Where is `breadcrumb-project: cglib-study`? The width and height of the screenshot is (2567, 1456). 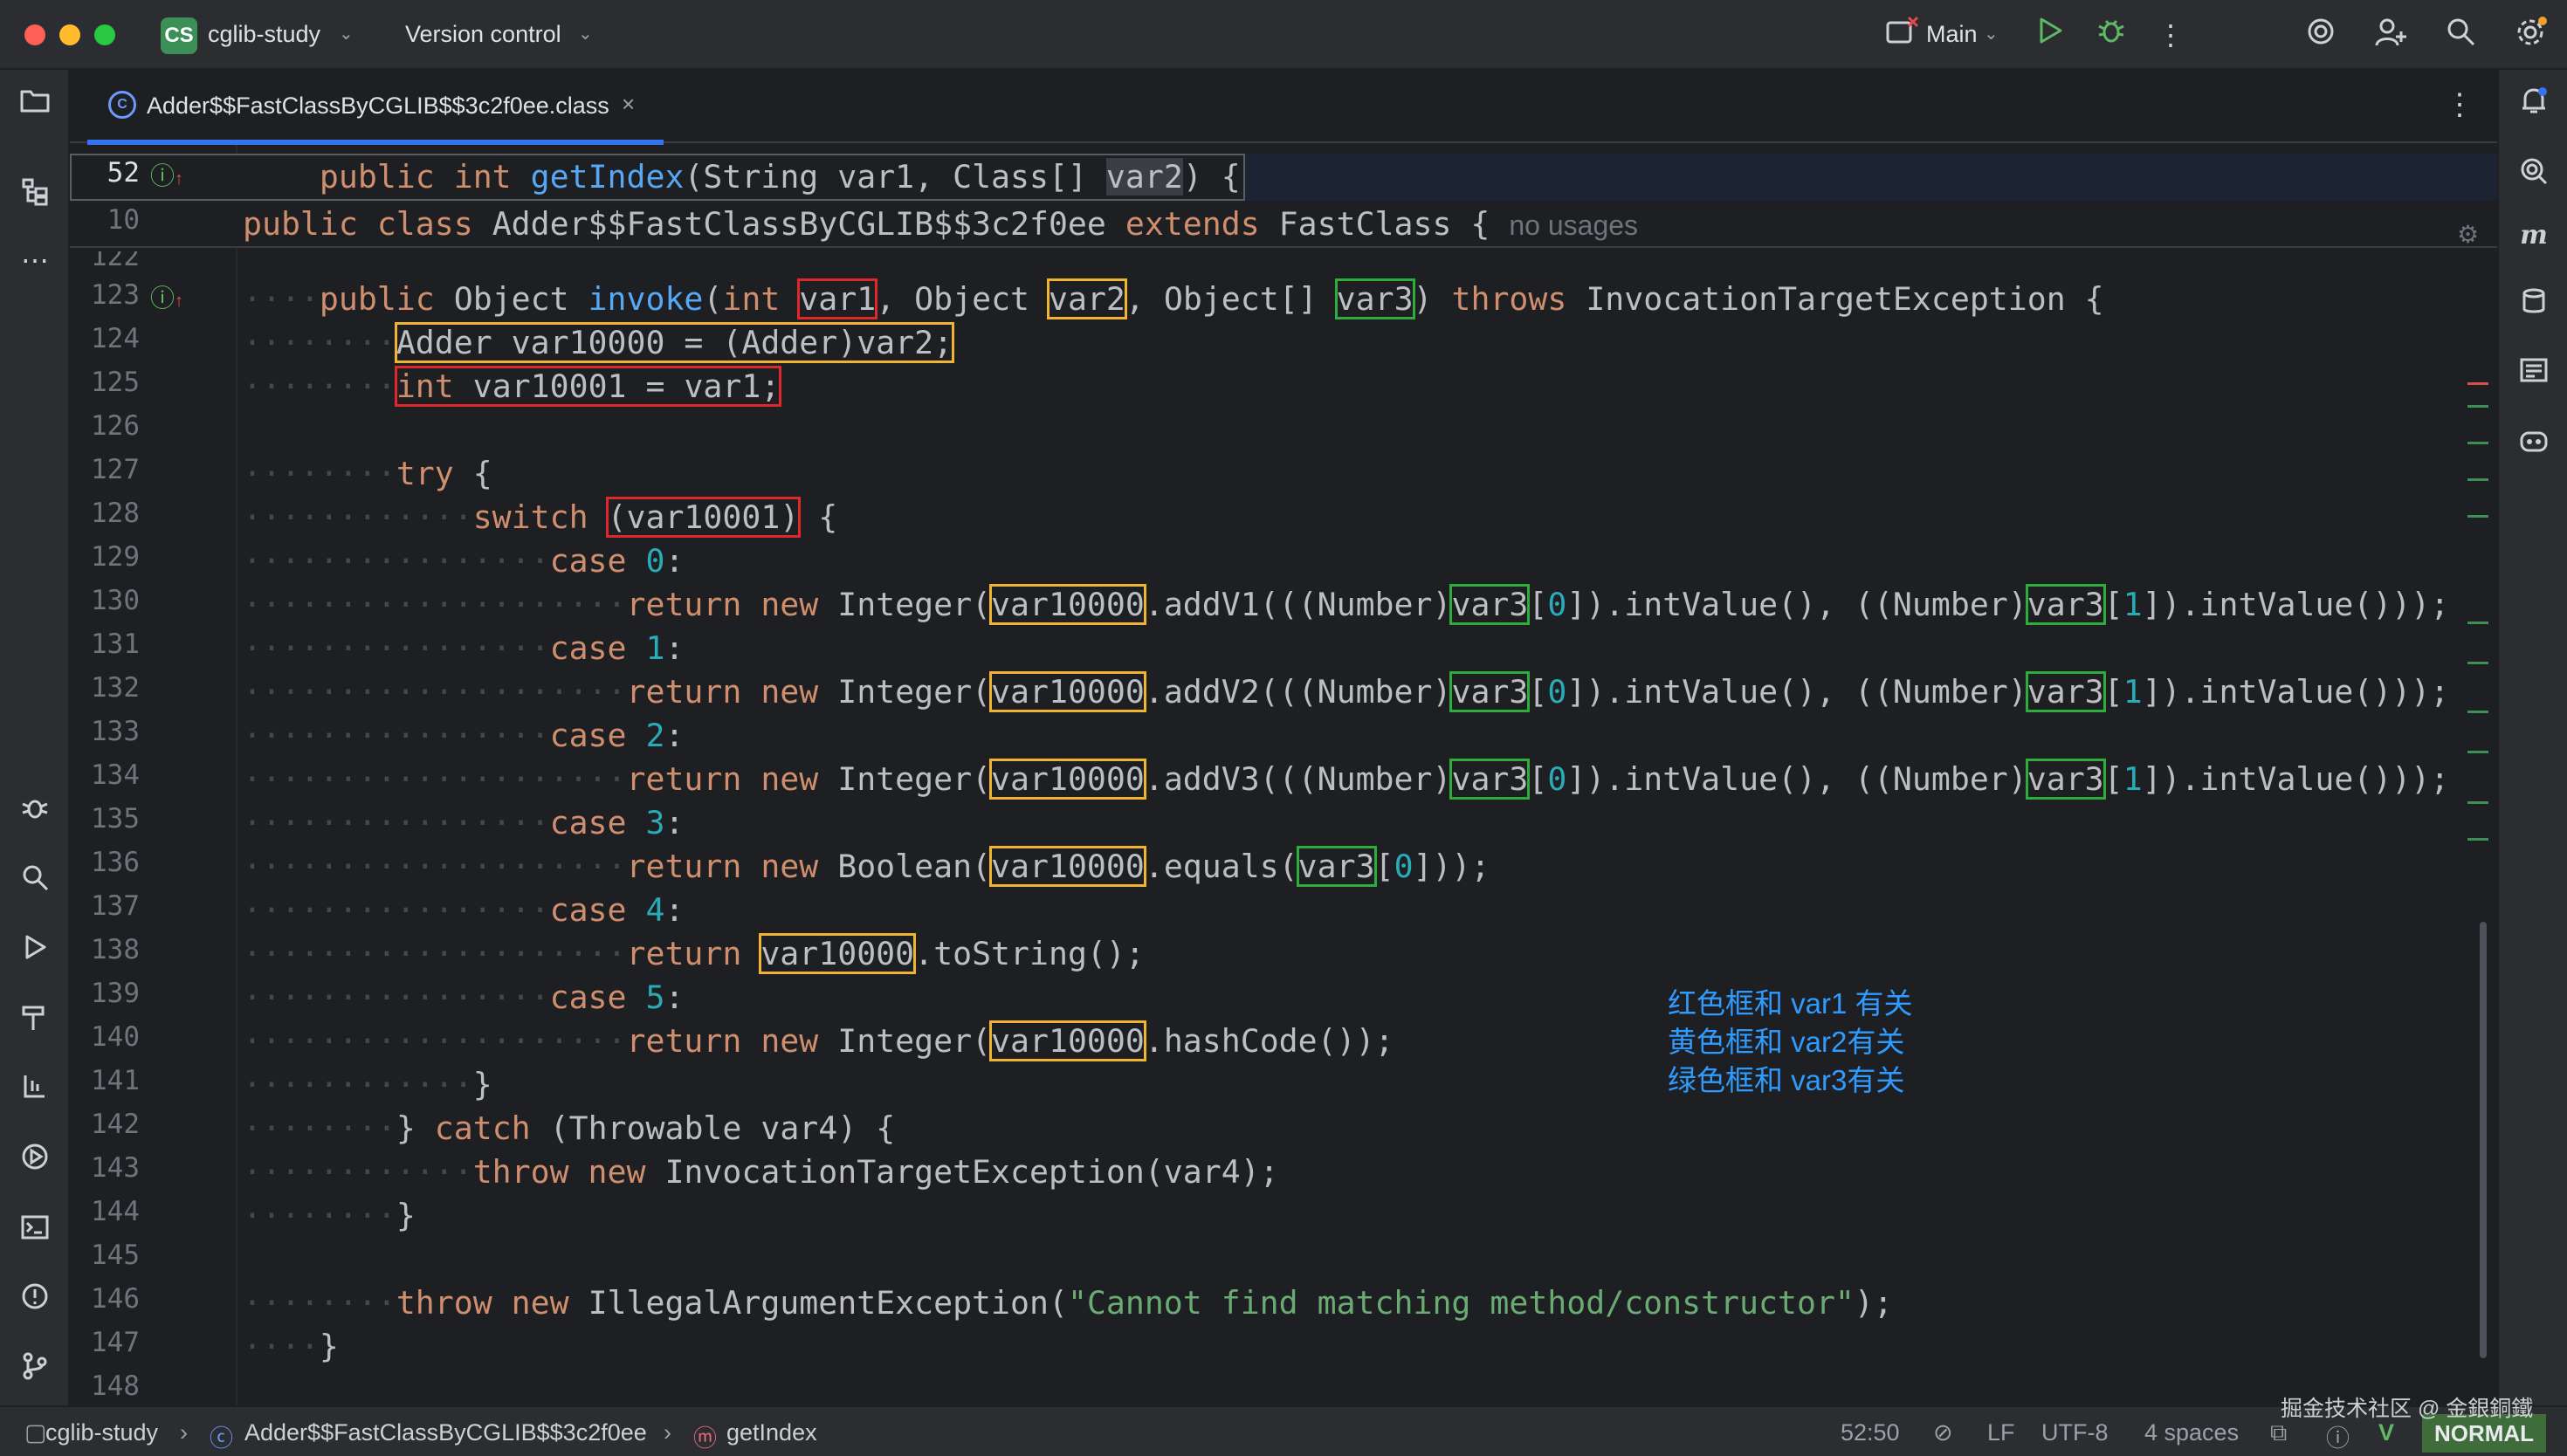 breadcrumb-project: cglib-study is located at coordinates (101, 1432).